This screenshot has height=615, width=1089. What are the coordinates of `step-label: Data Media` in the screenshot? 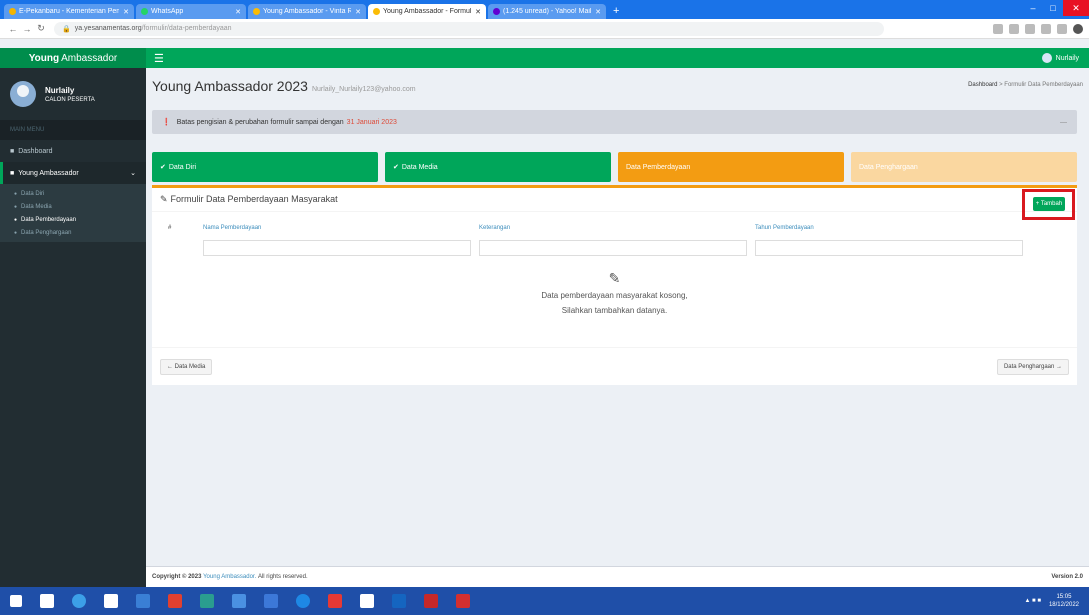 It's located at (419, 167).